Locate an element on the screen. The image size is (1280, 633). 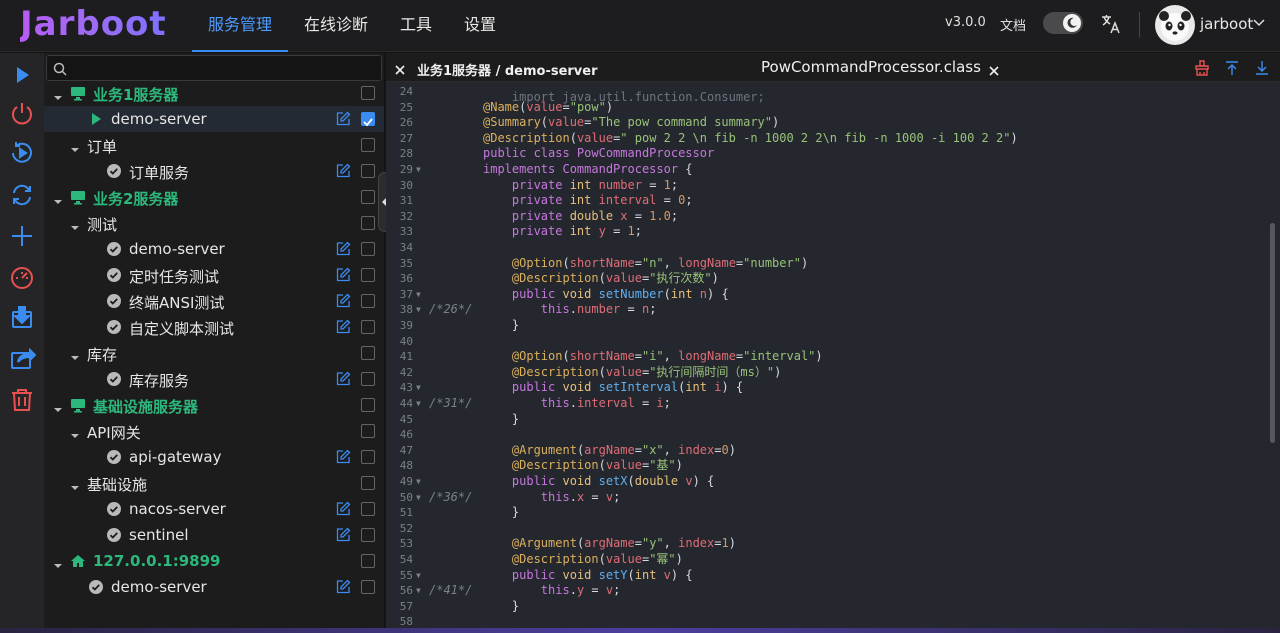
search-input is located at coordinates (214, 68).